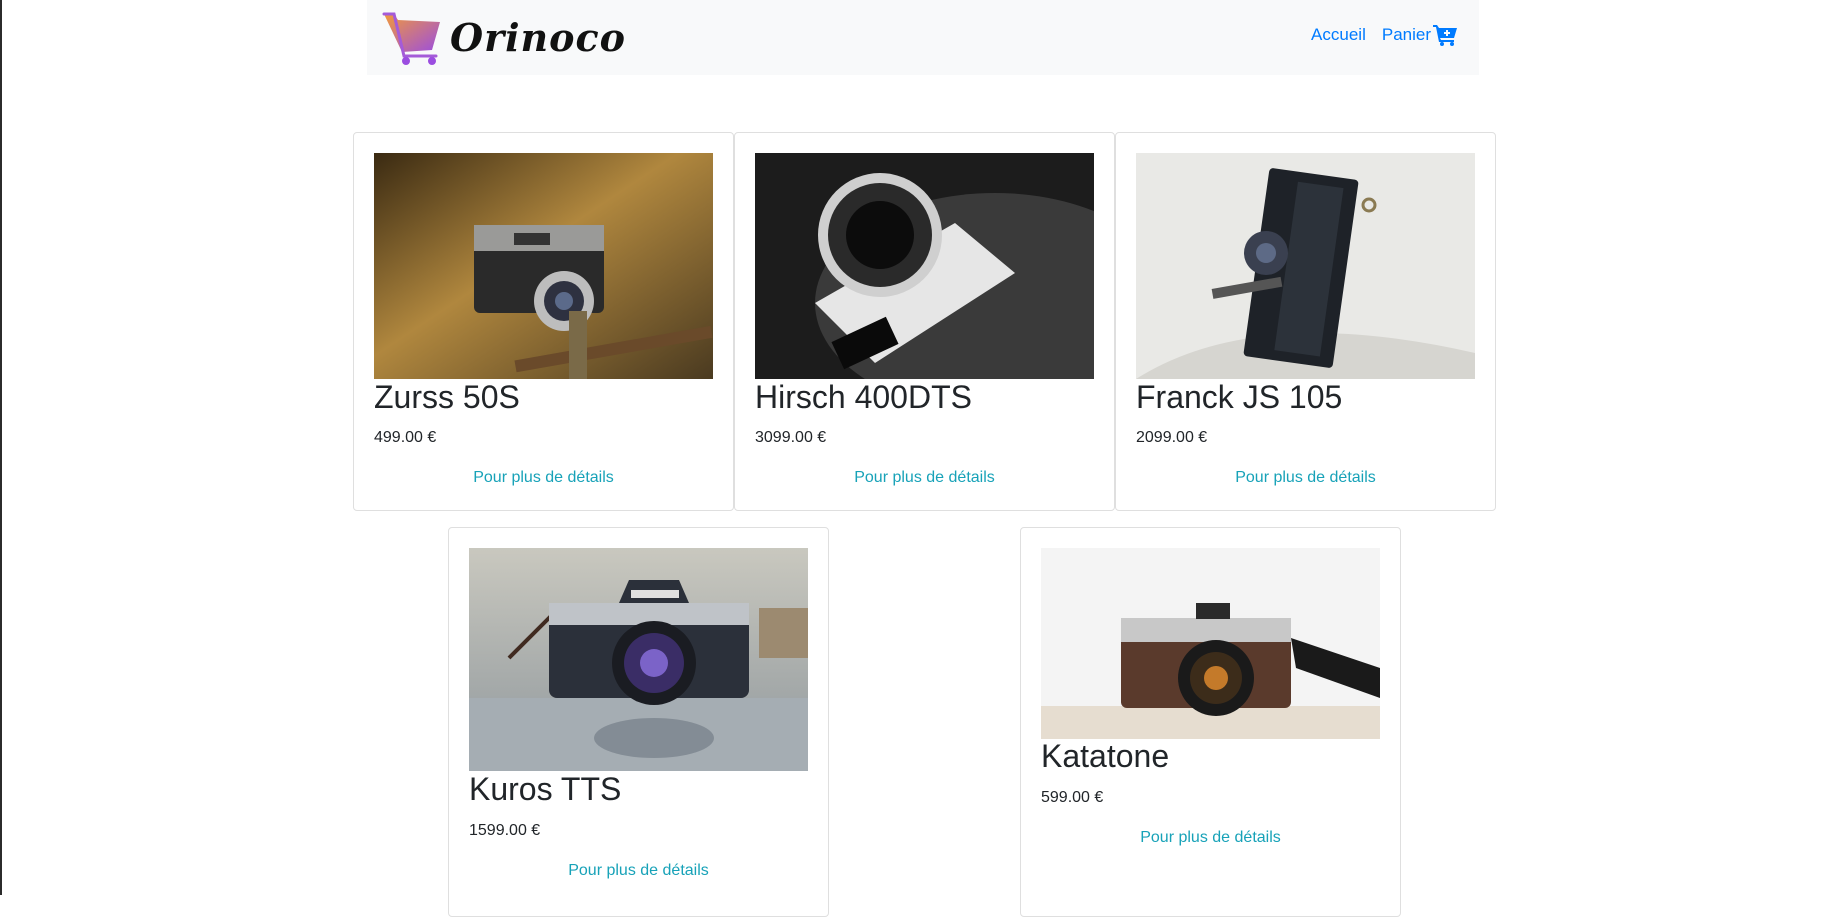 The image size is (1843, 917). What do you see at coordinates (1105, 756) in the screenshot?
I see `product-name: Katatone` at bounding box center [1105, 756].